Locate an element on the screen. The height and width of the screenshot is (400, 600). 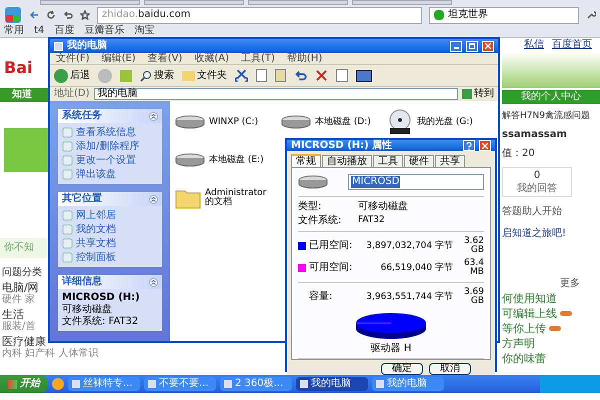
drive-label: 我的光盘 (G:) is located at coordinates (451, 122).